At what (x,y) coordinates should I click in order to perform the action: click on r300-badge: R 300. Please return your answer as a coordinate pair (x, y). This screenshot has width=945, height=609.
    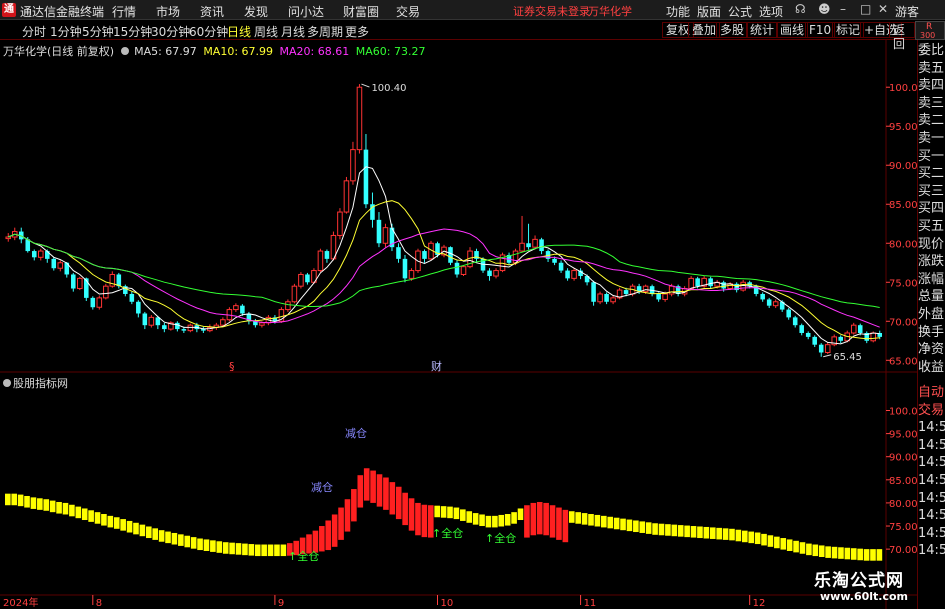
    Looking at the image, I should click on (930, 30).